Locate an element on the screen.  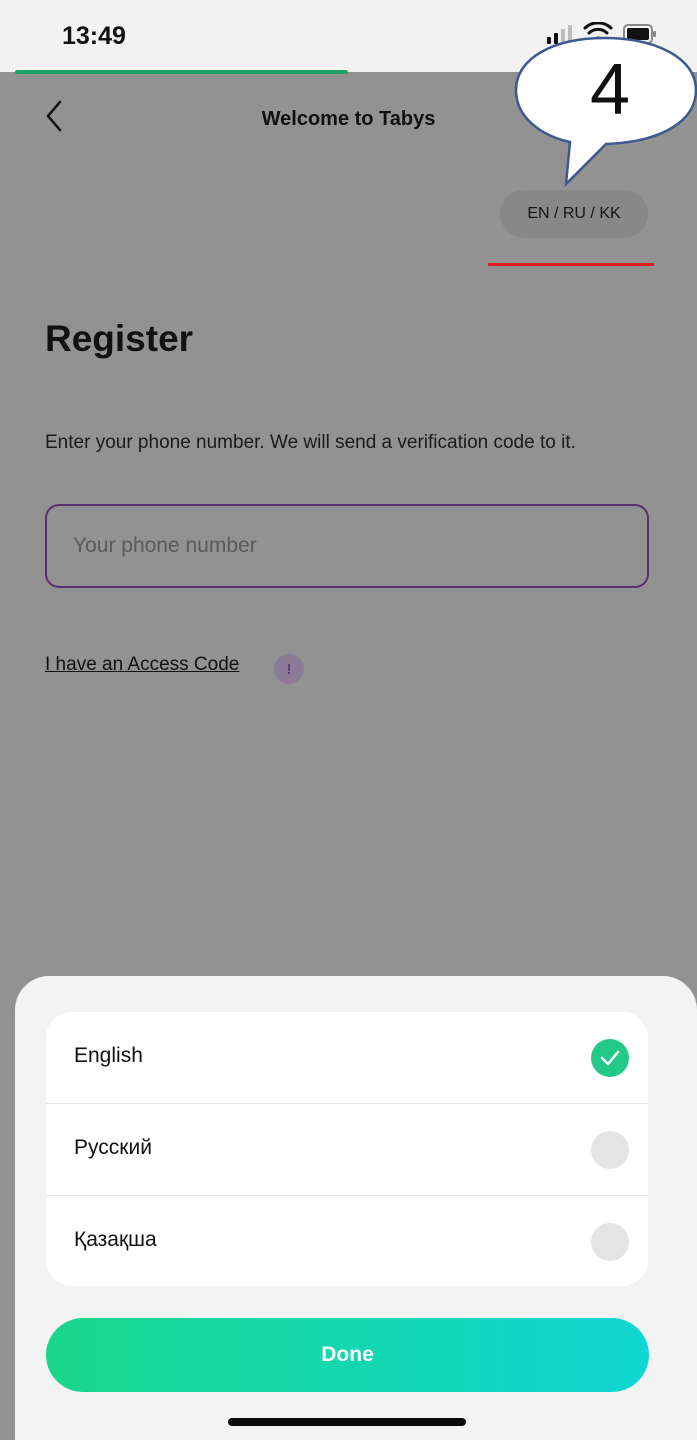
registration-progress-bar is located at coordinates (181, 72).